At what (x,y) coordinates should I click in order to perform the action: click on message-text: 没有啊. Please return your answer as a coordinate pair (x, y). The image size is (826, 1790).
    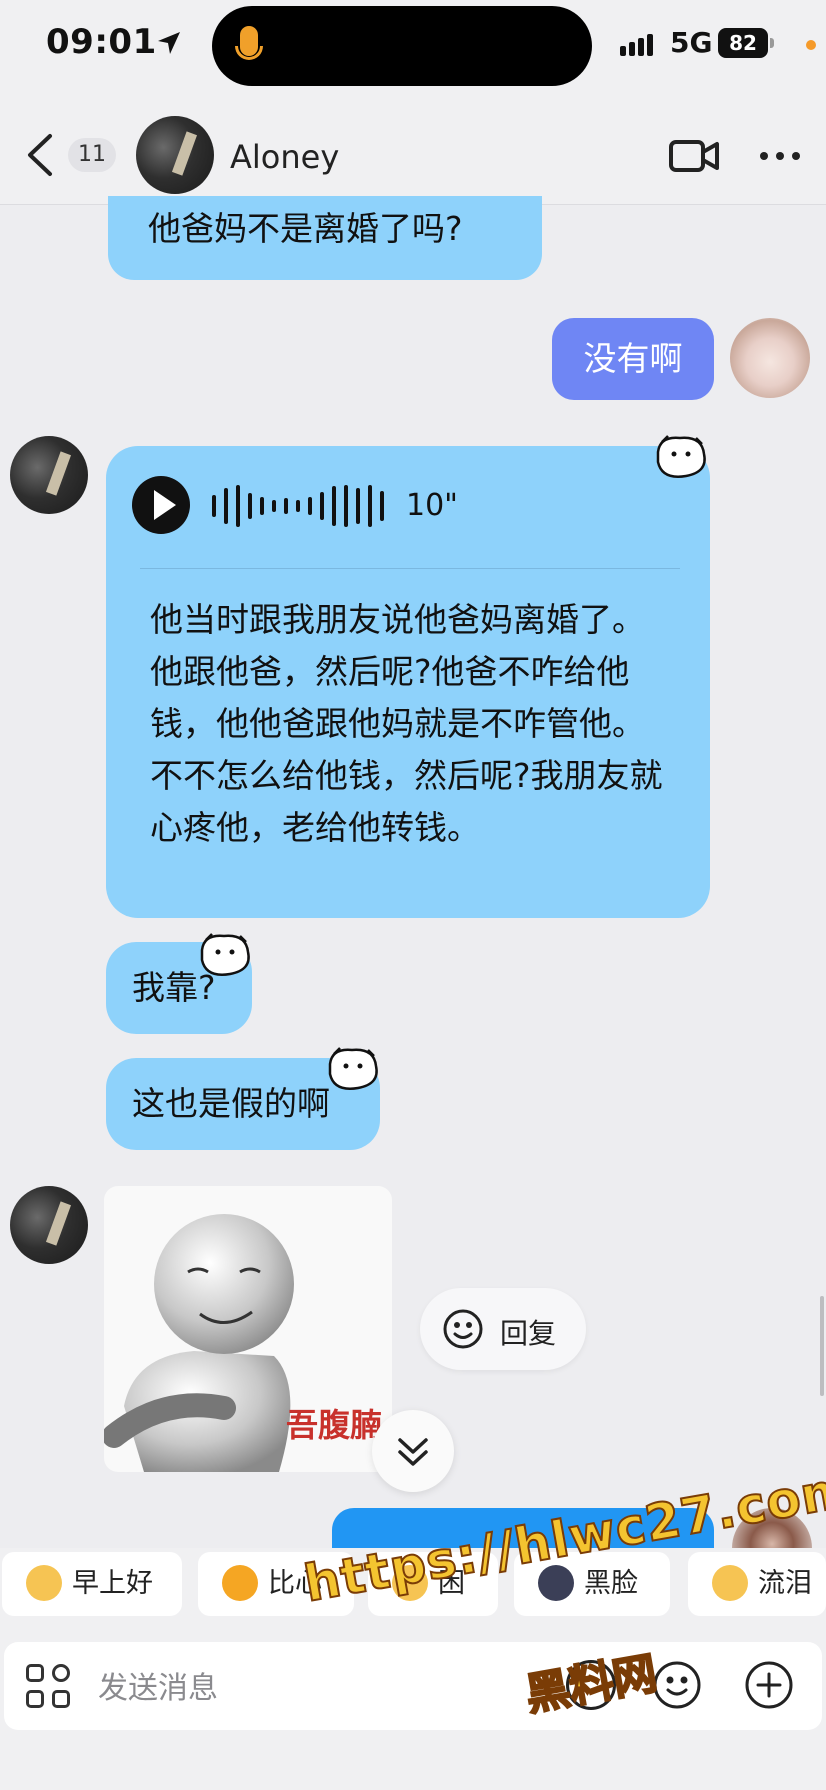
    Looking at the image, I should click on (633, 358).